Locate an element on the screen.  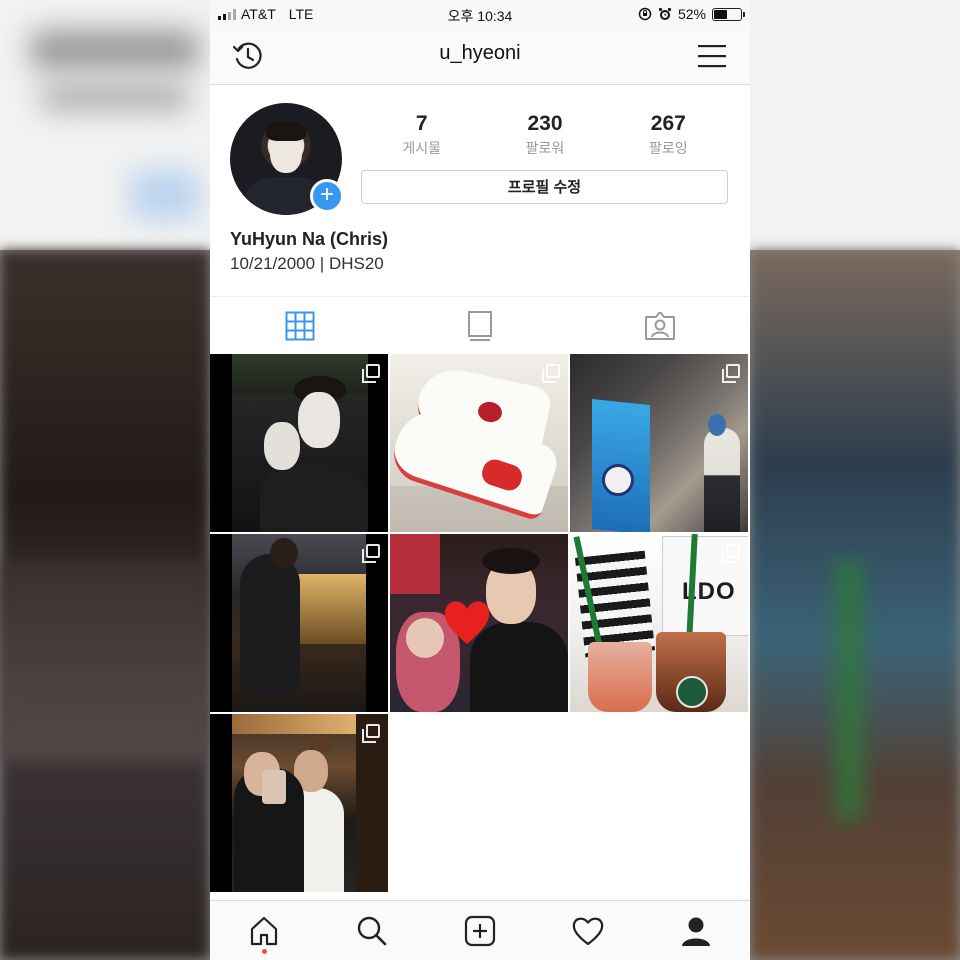
stat-count: 267 is located at coordinates (668, 123).